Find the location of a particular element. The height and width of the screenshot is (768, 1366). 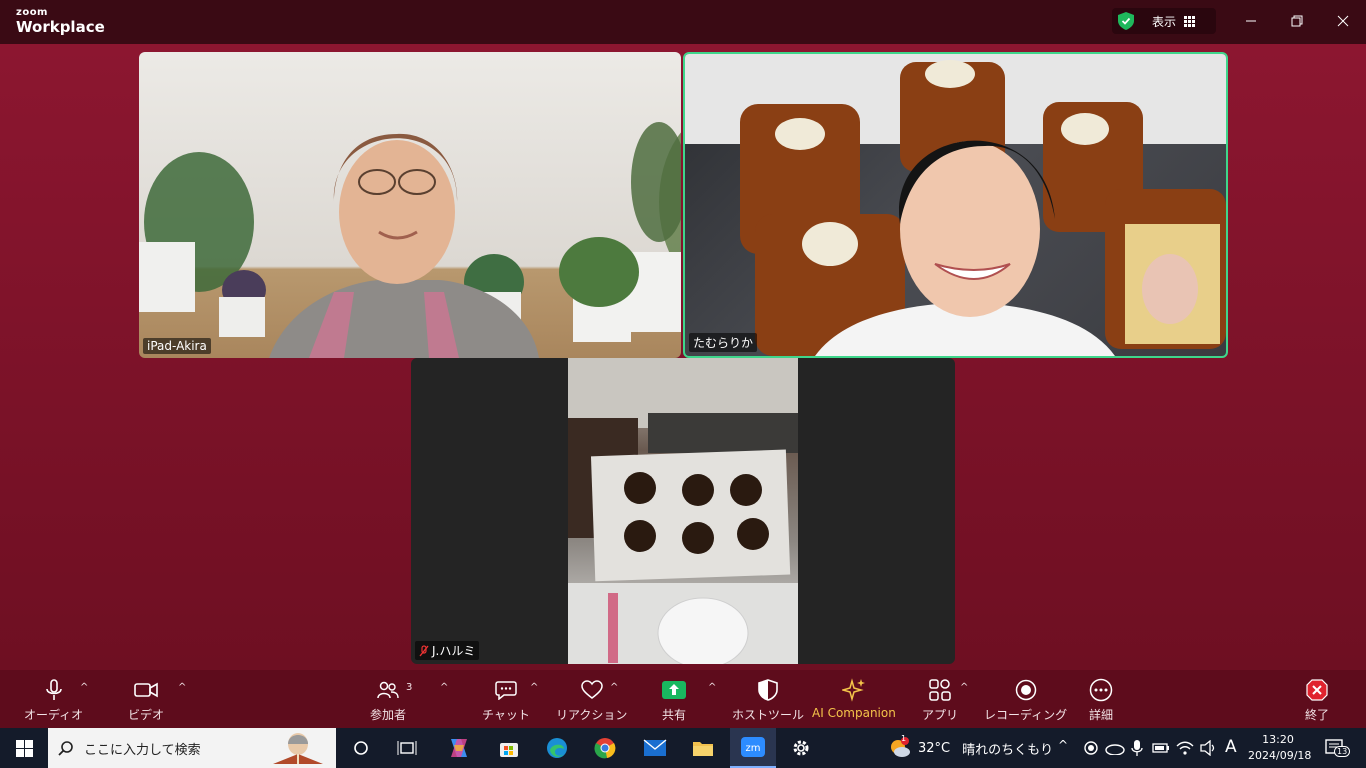

file-explorer-app is located at coordinates (703, 748).